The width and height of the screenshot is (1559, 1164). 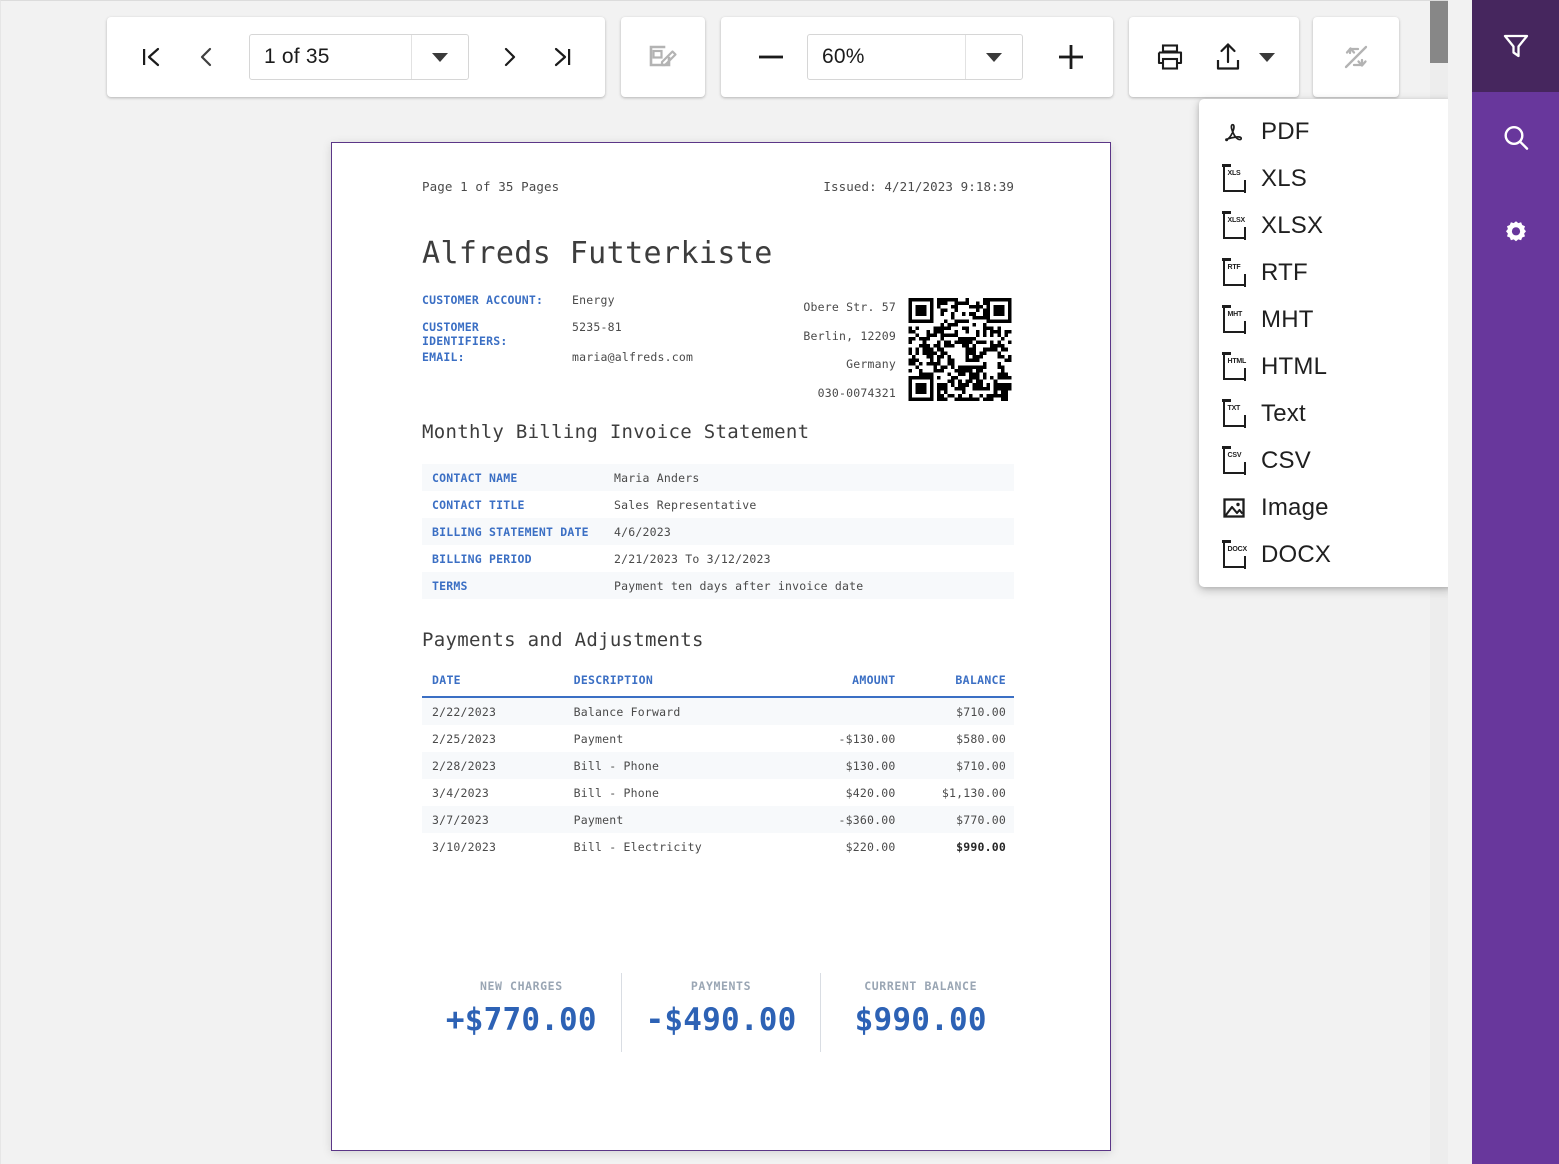 I want to click on export-button, so click(x=1228, y=57).